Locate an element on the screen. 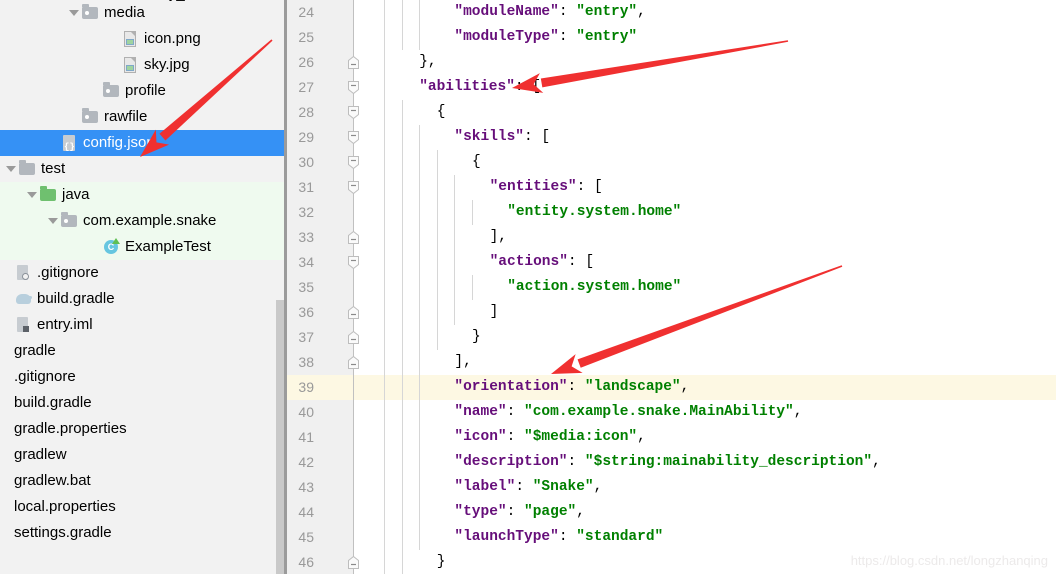 The width and height of the screenshot is (1056, 574). tree-item-media: media is located at coordinates (143, 13).